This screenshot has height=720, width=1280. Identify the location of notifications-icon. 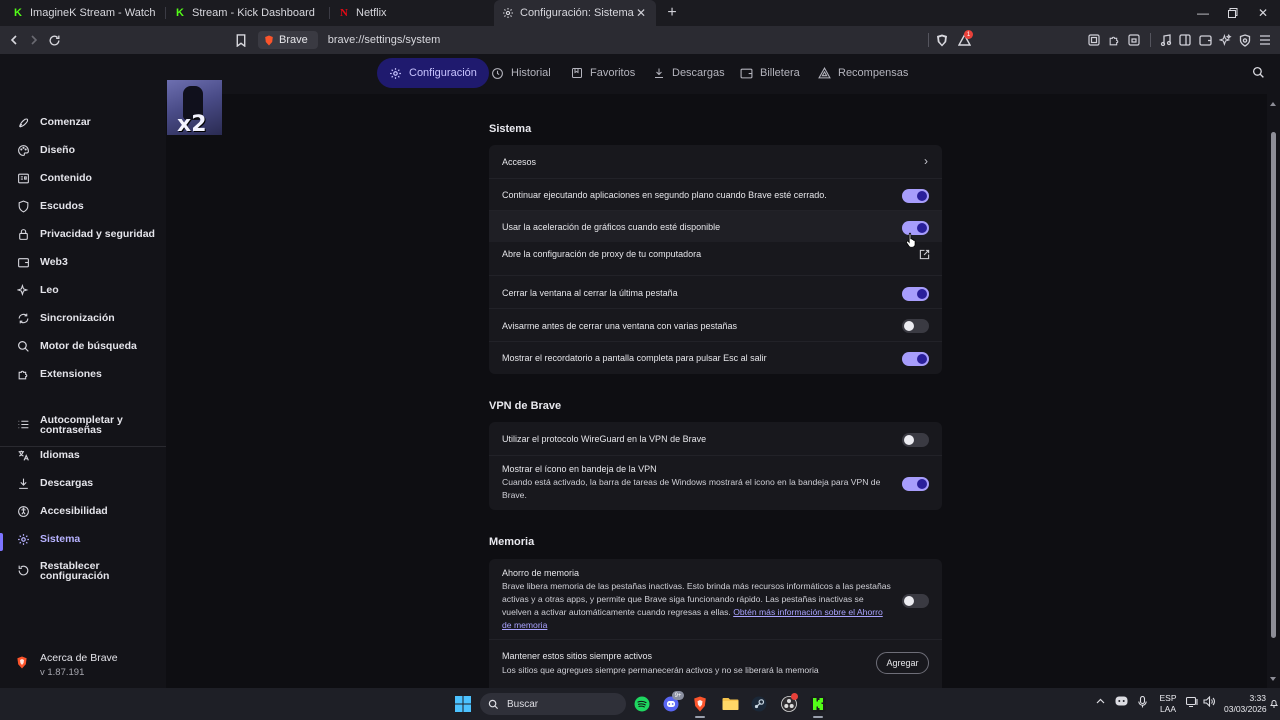
(1274, 704).